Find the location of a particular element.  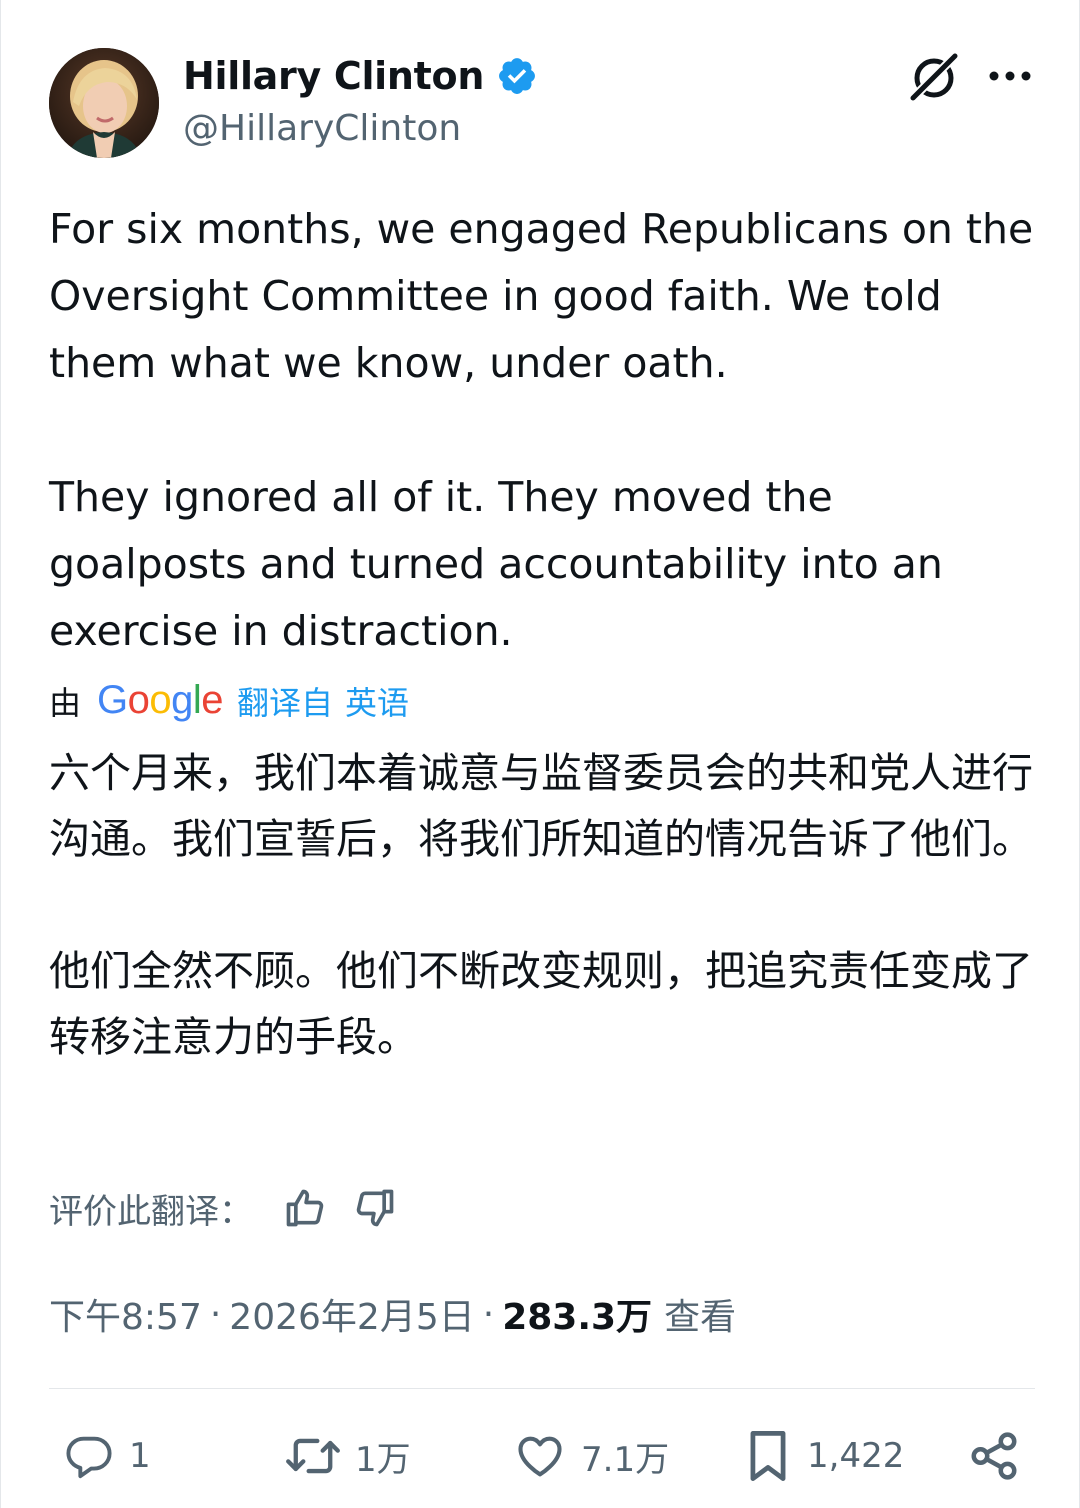

translated-from-link: 翻译自 is located at coordinates (285, 701).